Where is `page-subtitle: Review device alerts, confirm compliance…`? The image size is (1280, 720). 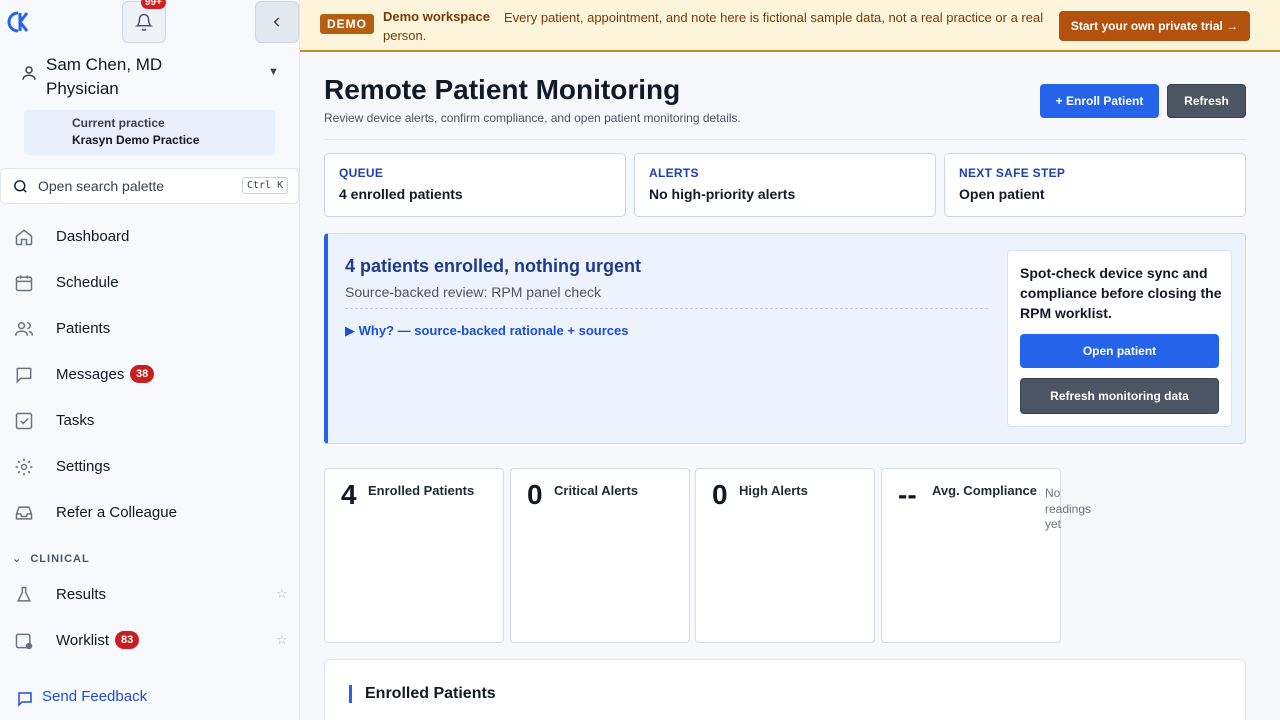
page-subtitle: Review device alerts, confirm compliance… is located at coordinates (532, 118).